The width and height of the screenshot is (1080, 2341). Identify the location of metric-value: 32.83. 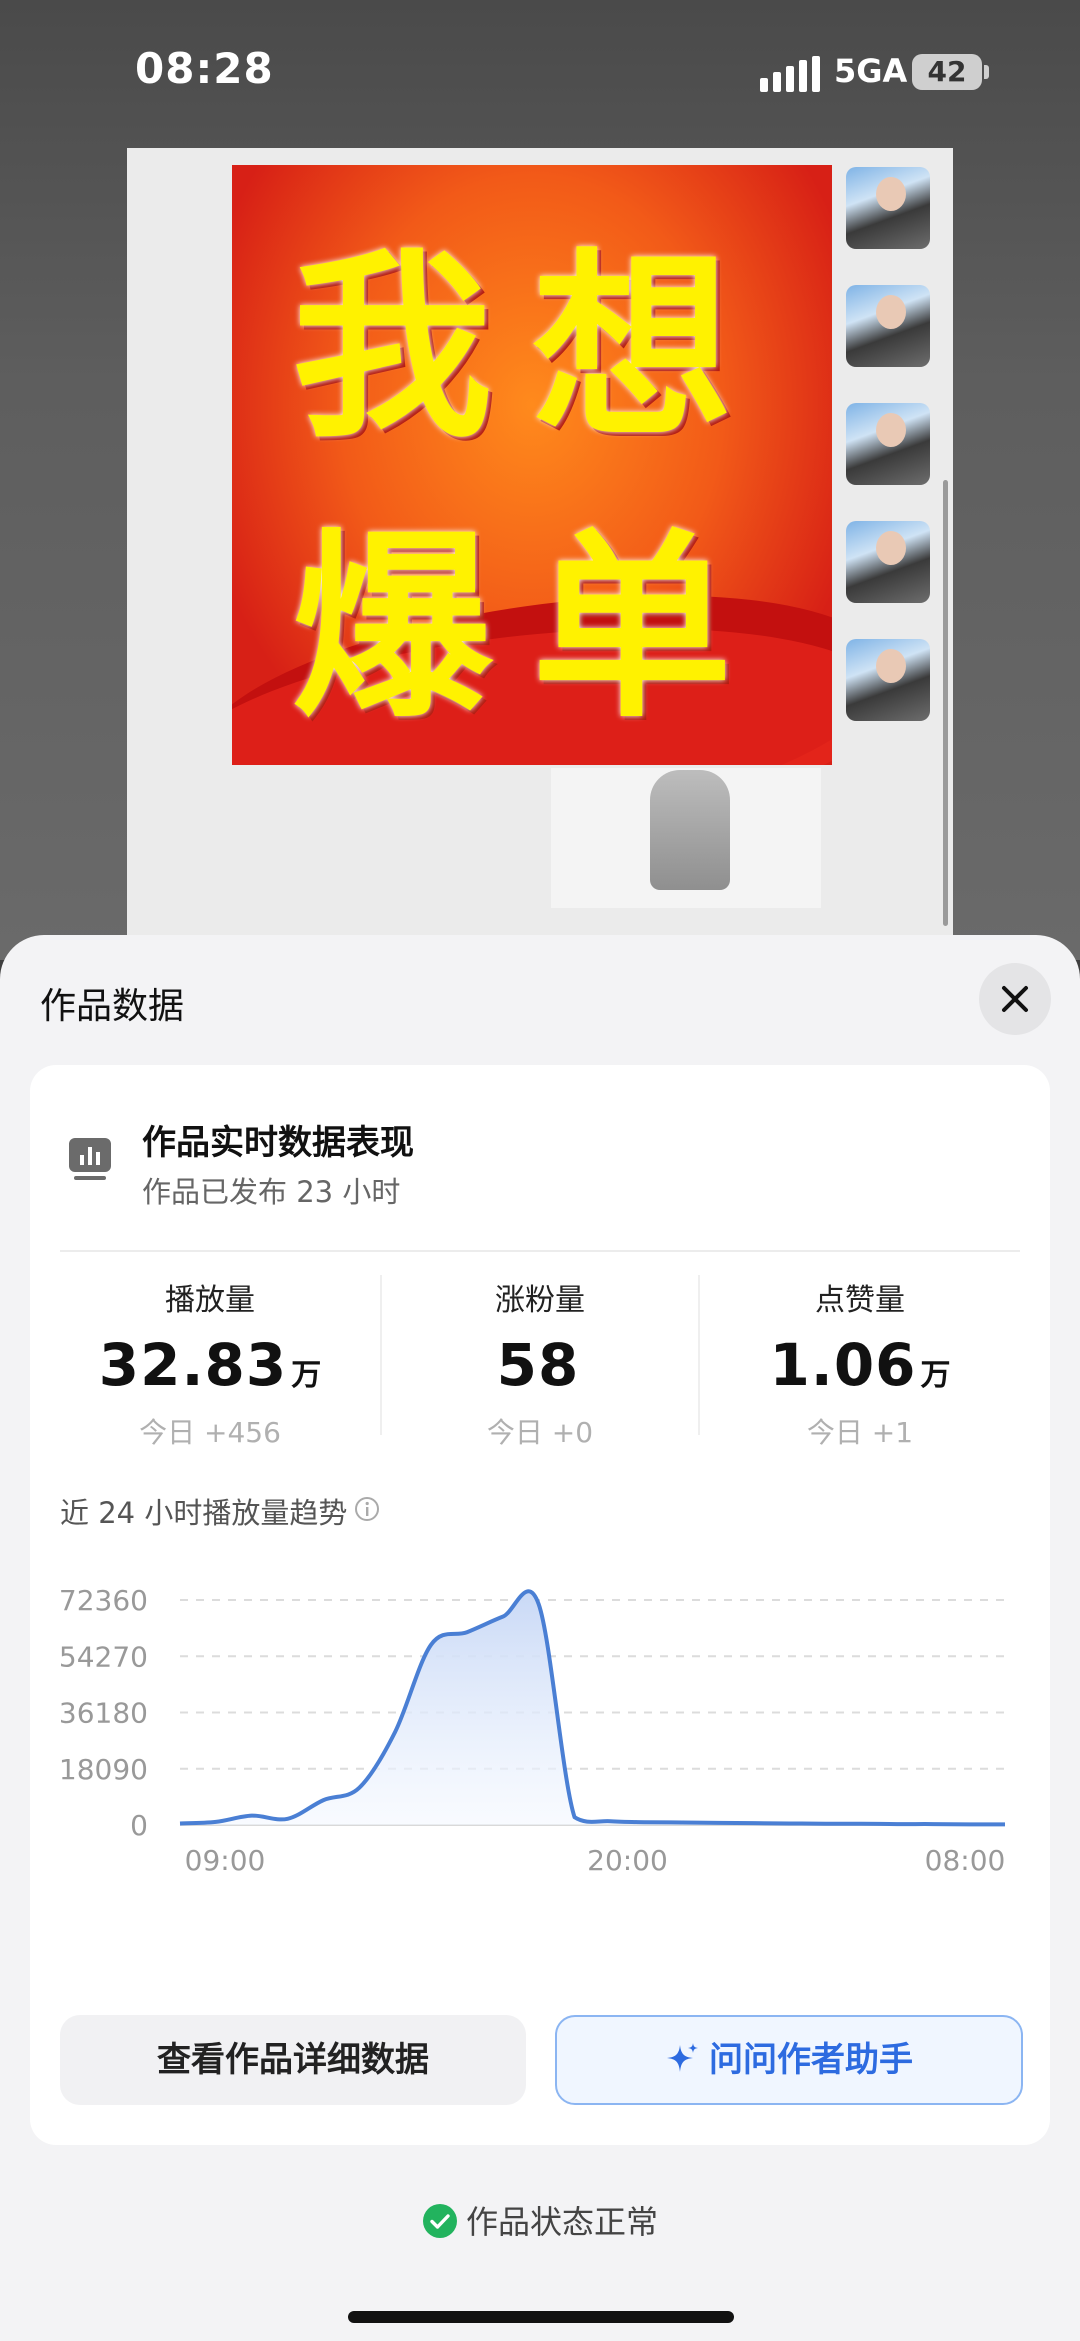
(193, 1365).